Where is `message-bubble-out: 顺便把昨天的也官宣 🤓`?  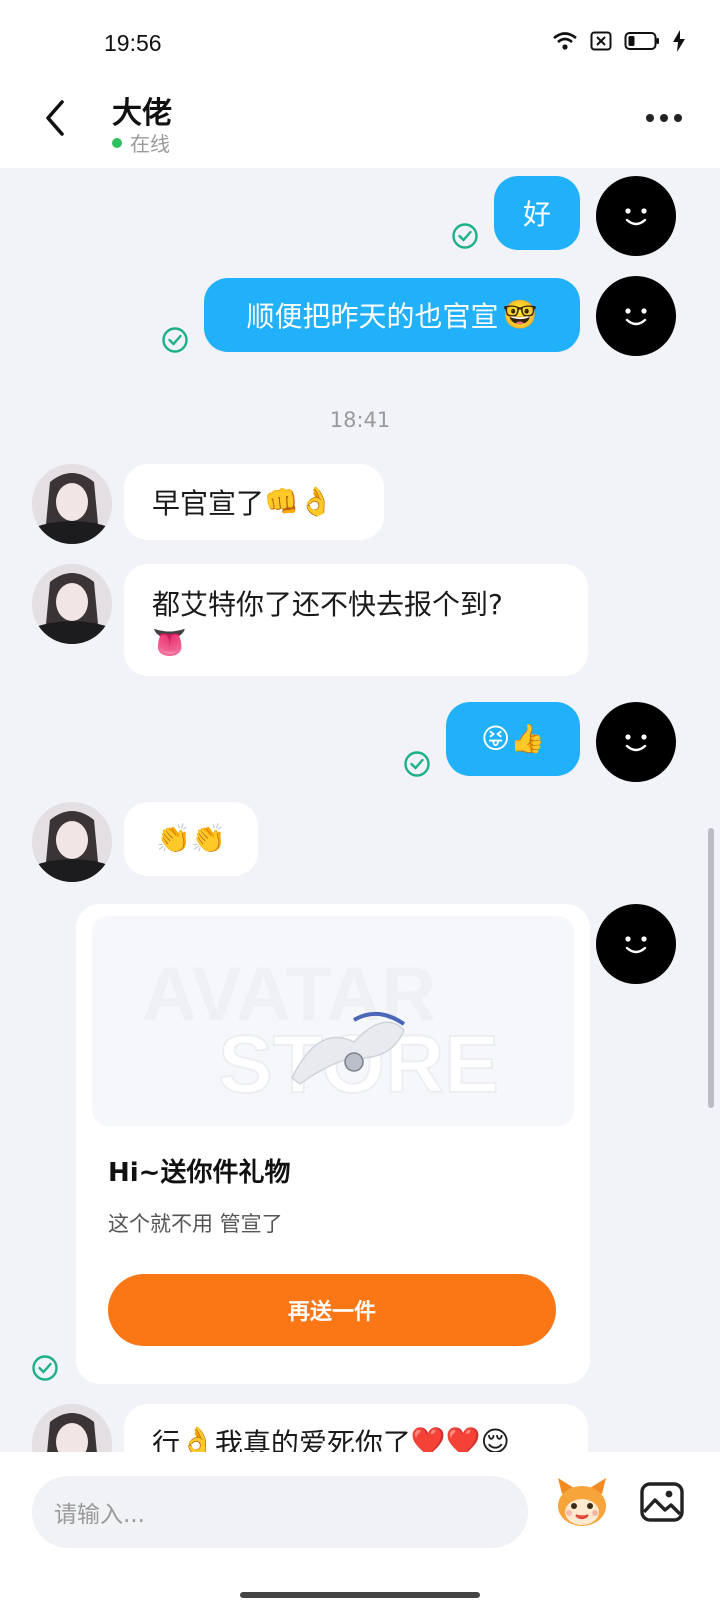
message-bubble-out: 顺便把昨天的也官宣 🤓 is located at coordinates (392, 315).